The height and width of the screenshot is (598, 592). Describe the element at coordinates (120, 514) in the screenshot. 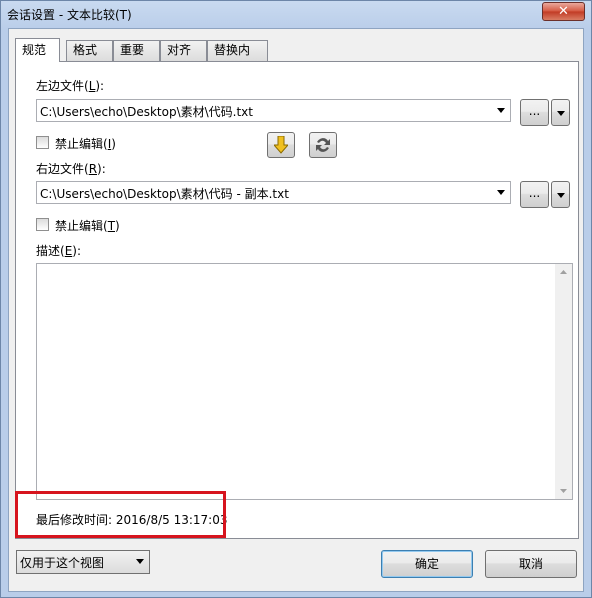

I see `highlight-annotation` at that location.